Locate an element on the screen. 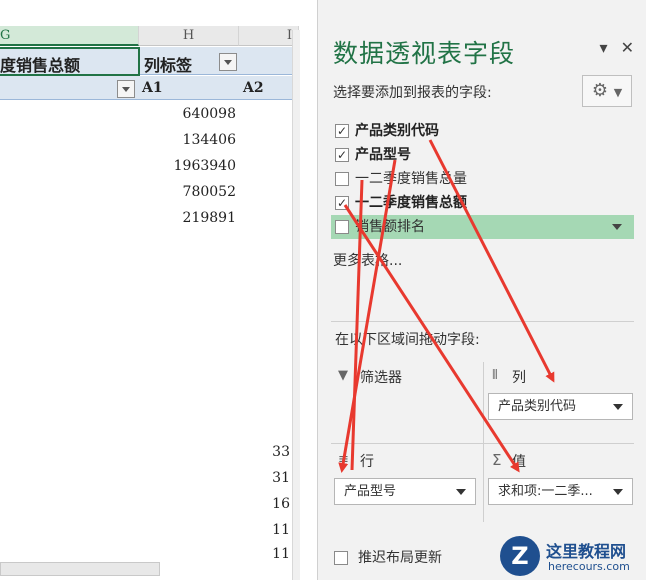 The image size is (646, 580). subheader-a2: A2 is located at coordinates (253, 88).